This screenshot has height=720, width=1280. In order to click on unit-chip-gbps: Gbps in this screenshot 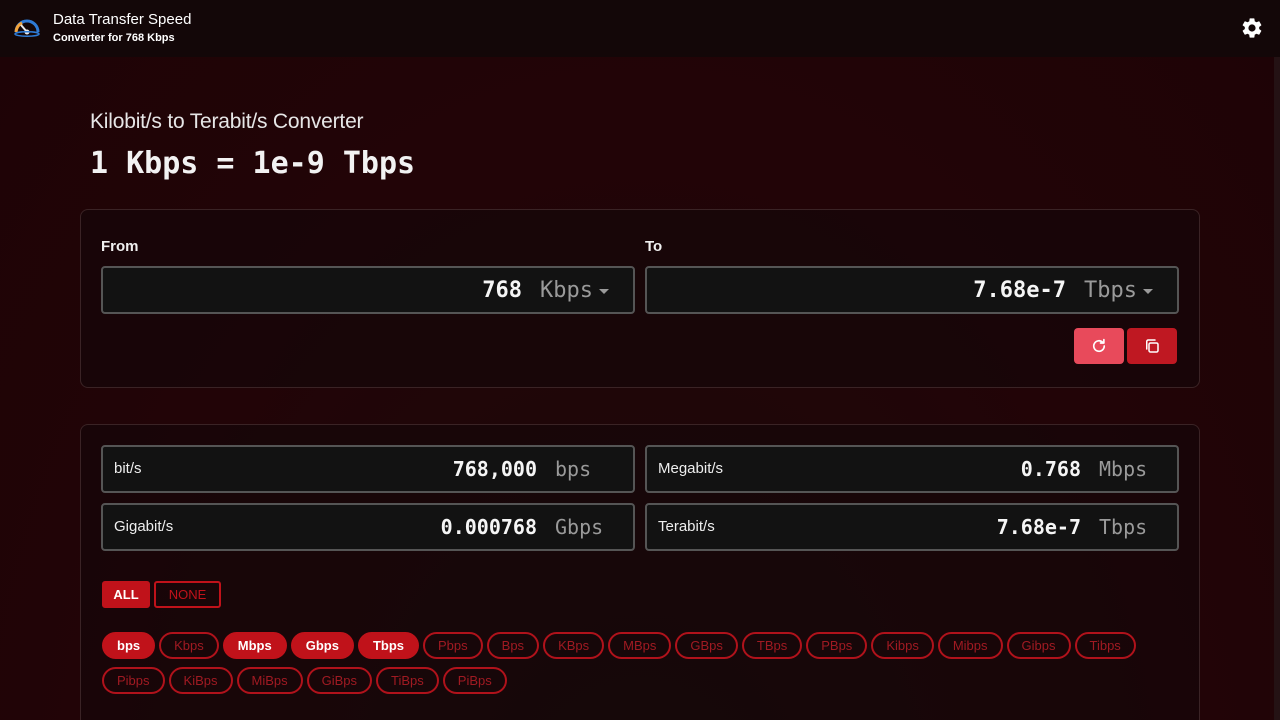, I will do `click(322, 645)`.